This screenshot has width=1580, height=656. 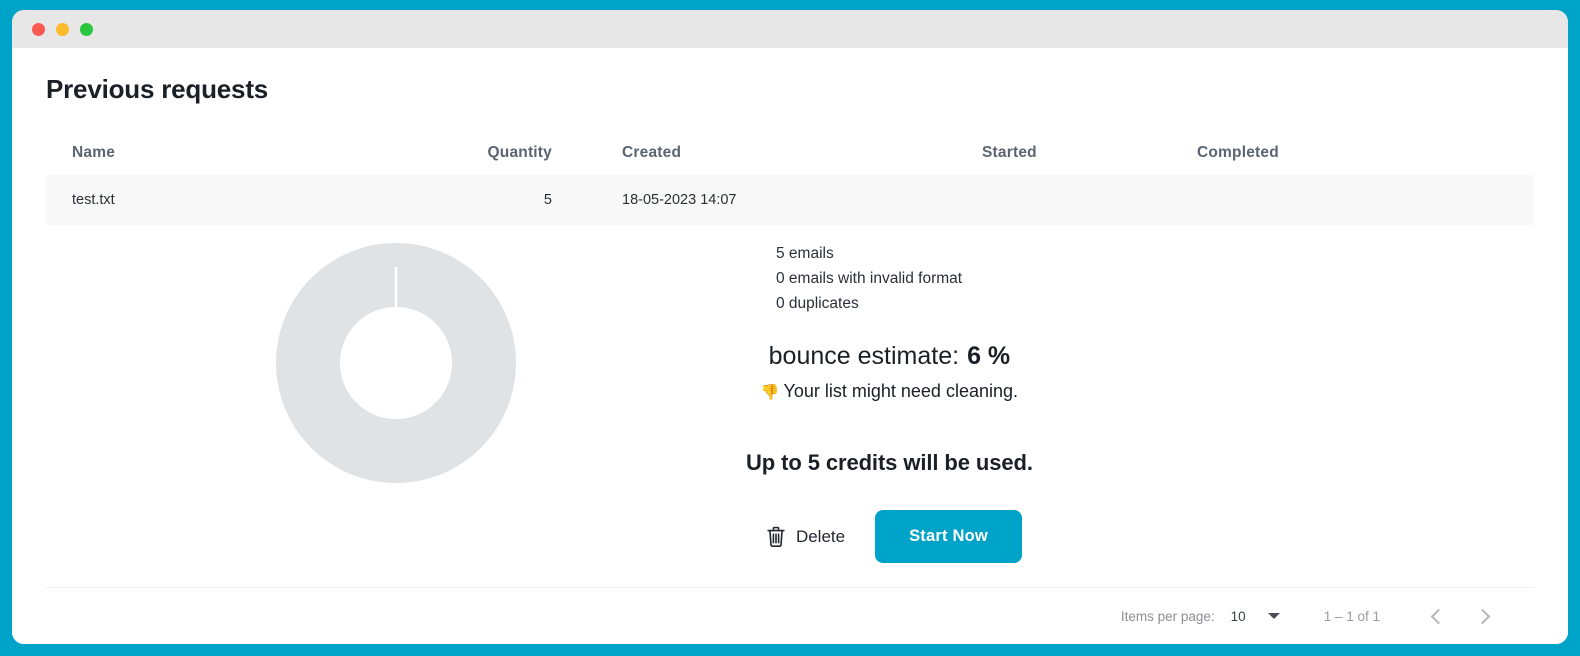 I want to click on column-header-name: Name, so click(x=94, y=152).